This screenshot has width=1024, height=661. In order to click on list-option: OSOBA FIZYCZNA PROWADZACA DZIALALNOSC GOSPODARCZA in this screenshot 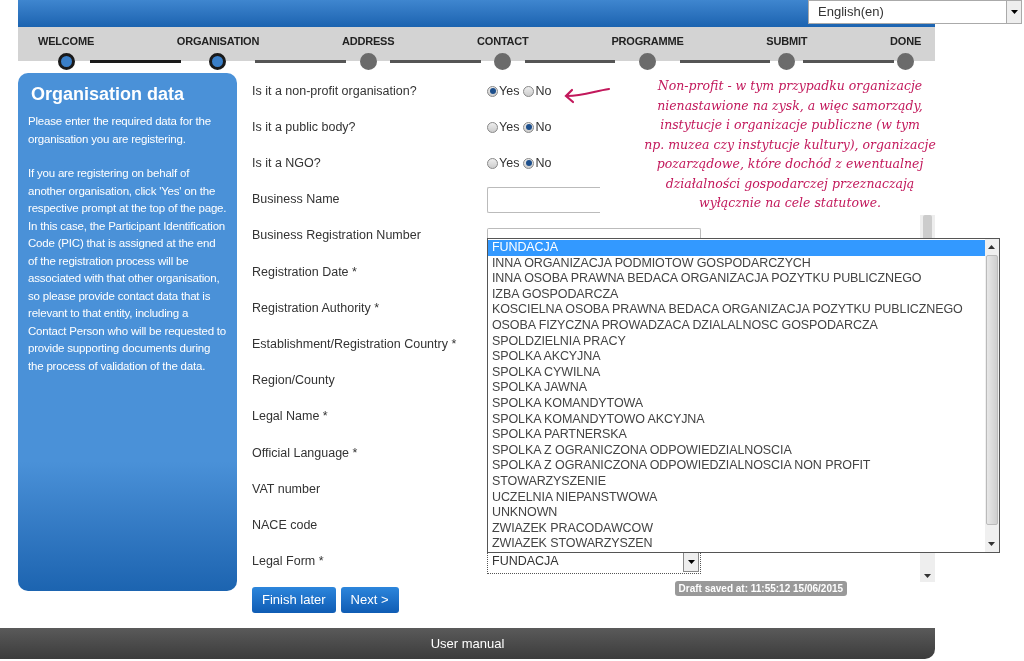, I will do `click(736, 325)`.